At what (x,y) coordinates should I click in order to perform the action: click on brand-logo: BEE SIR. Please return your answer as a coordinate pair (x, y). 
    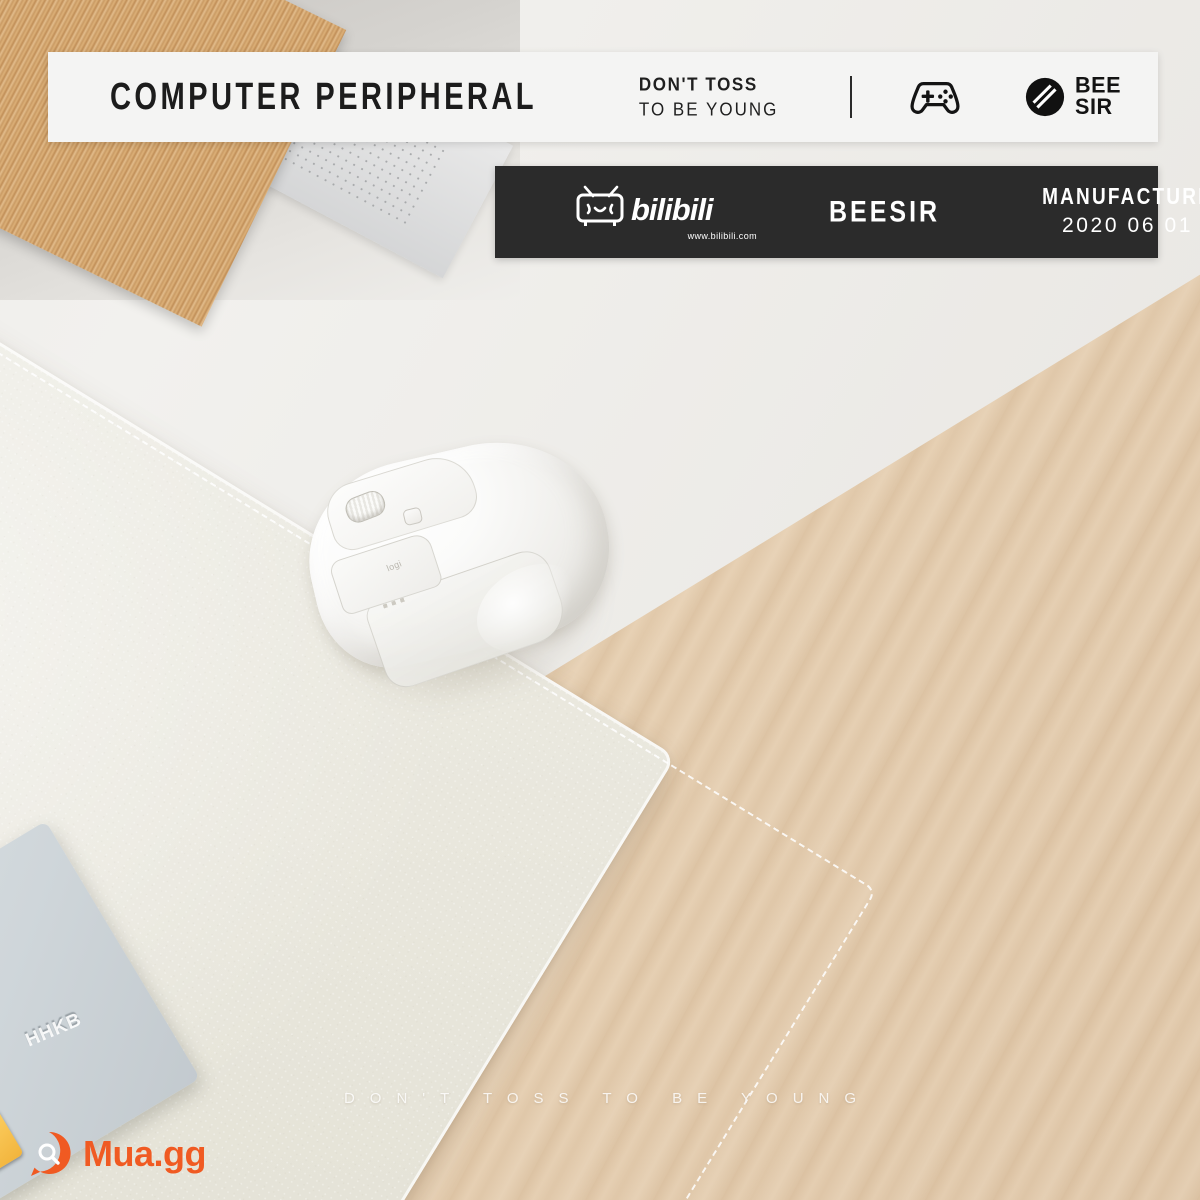
    Looking at the image, I should click on (1072, 97).